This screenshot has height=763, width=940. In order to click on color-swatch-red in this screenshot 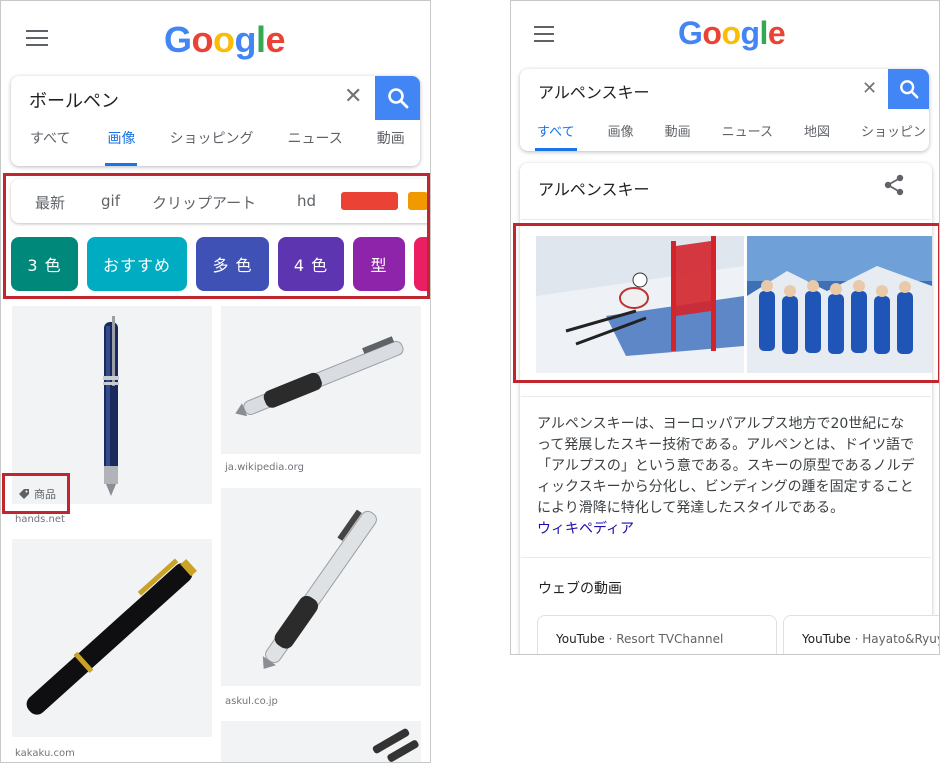, I will do `click(369, 201)`.